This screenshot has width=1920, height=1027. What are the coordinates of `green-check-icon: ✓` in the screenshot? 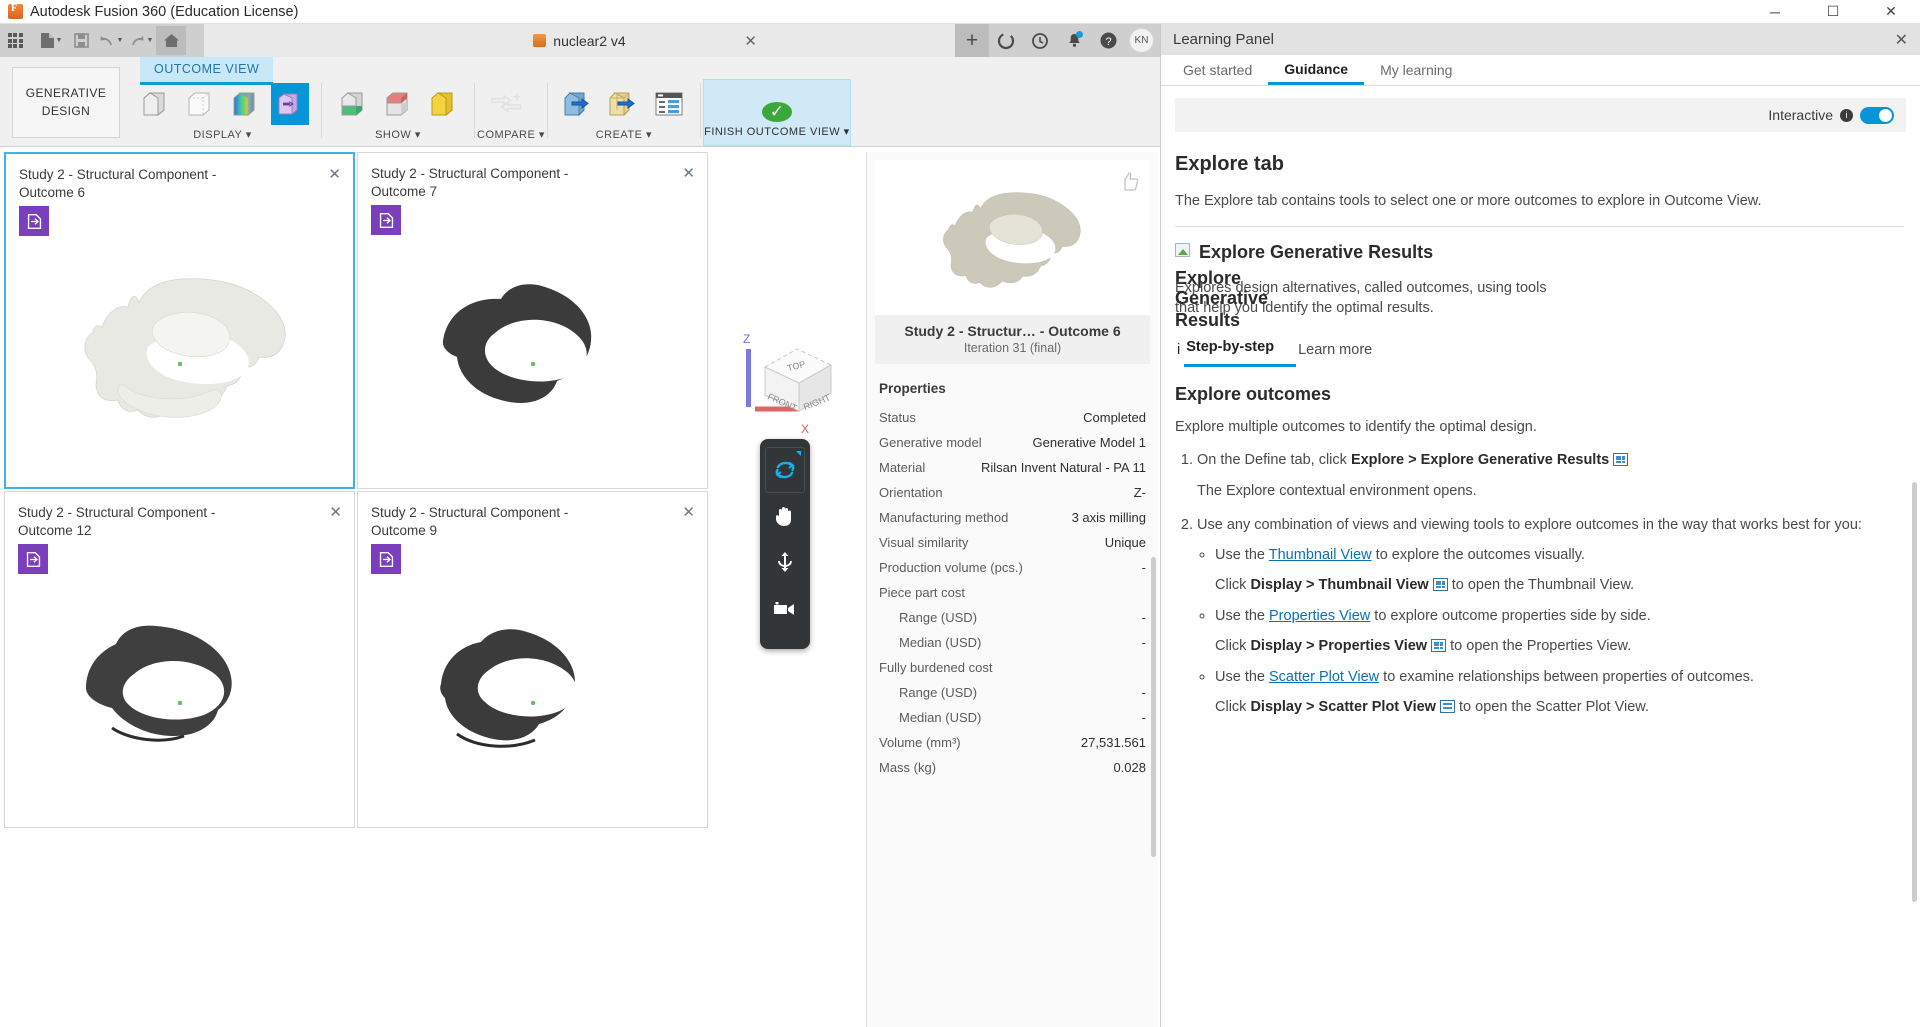 It's located at (776, 112).